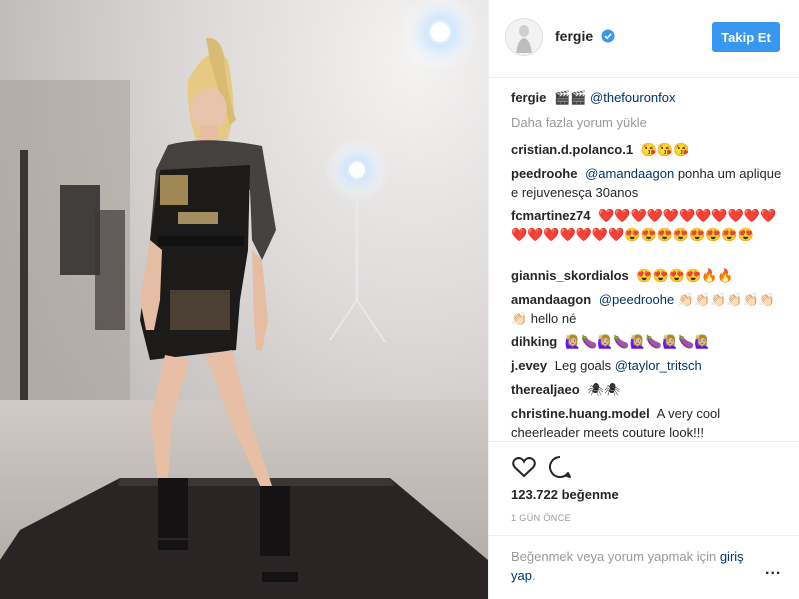 The height and width of the screenshot is (599, 799). I want to click on caption: fergie 🎬🎬 @thefouronfox, so click(649, 97).